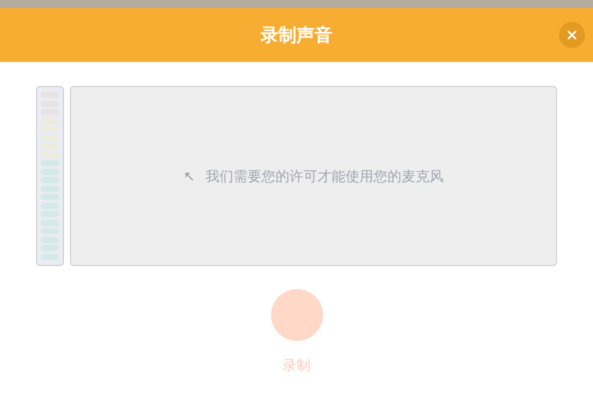 The width and height of the screenshot is (593, 401). I want to click on close-icon, so click(572, 35).